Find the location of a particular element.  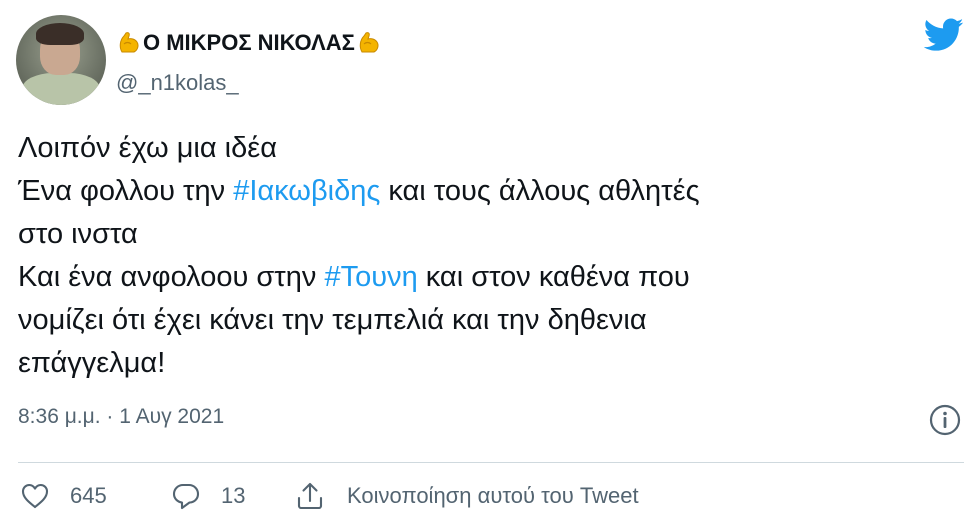

tweet-line: επάγγελμα! is located at coordinates (493, 363).